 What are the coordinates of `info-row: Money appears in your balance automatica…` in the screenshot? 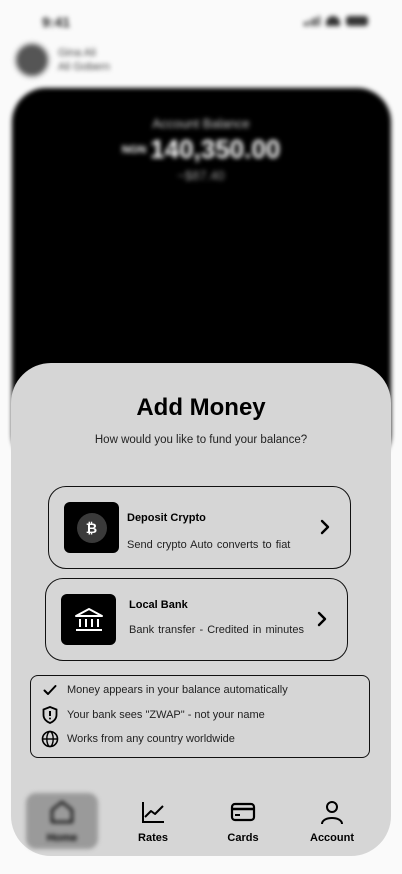 It's located at (164, 690).